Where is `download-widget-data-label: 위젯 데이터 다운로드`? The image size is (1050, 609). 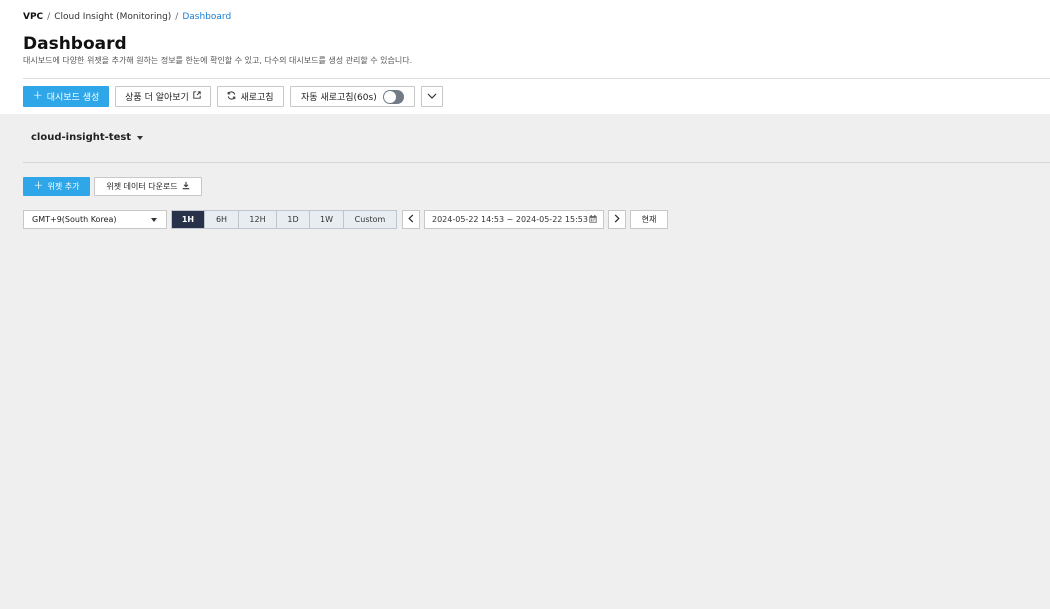 download-widget-data-label: 위젯 데이터 다운로드 is located at coordinates (142, 186).